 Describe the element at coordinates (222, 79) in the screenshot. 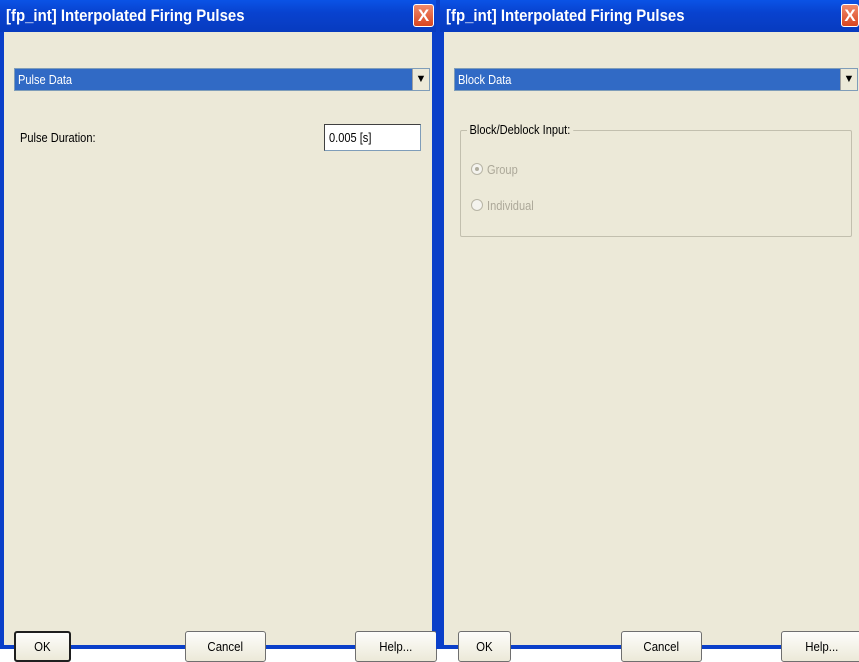

I see `section-dropdown: Pulse Data ▼` at that location.